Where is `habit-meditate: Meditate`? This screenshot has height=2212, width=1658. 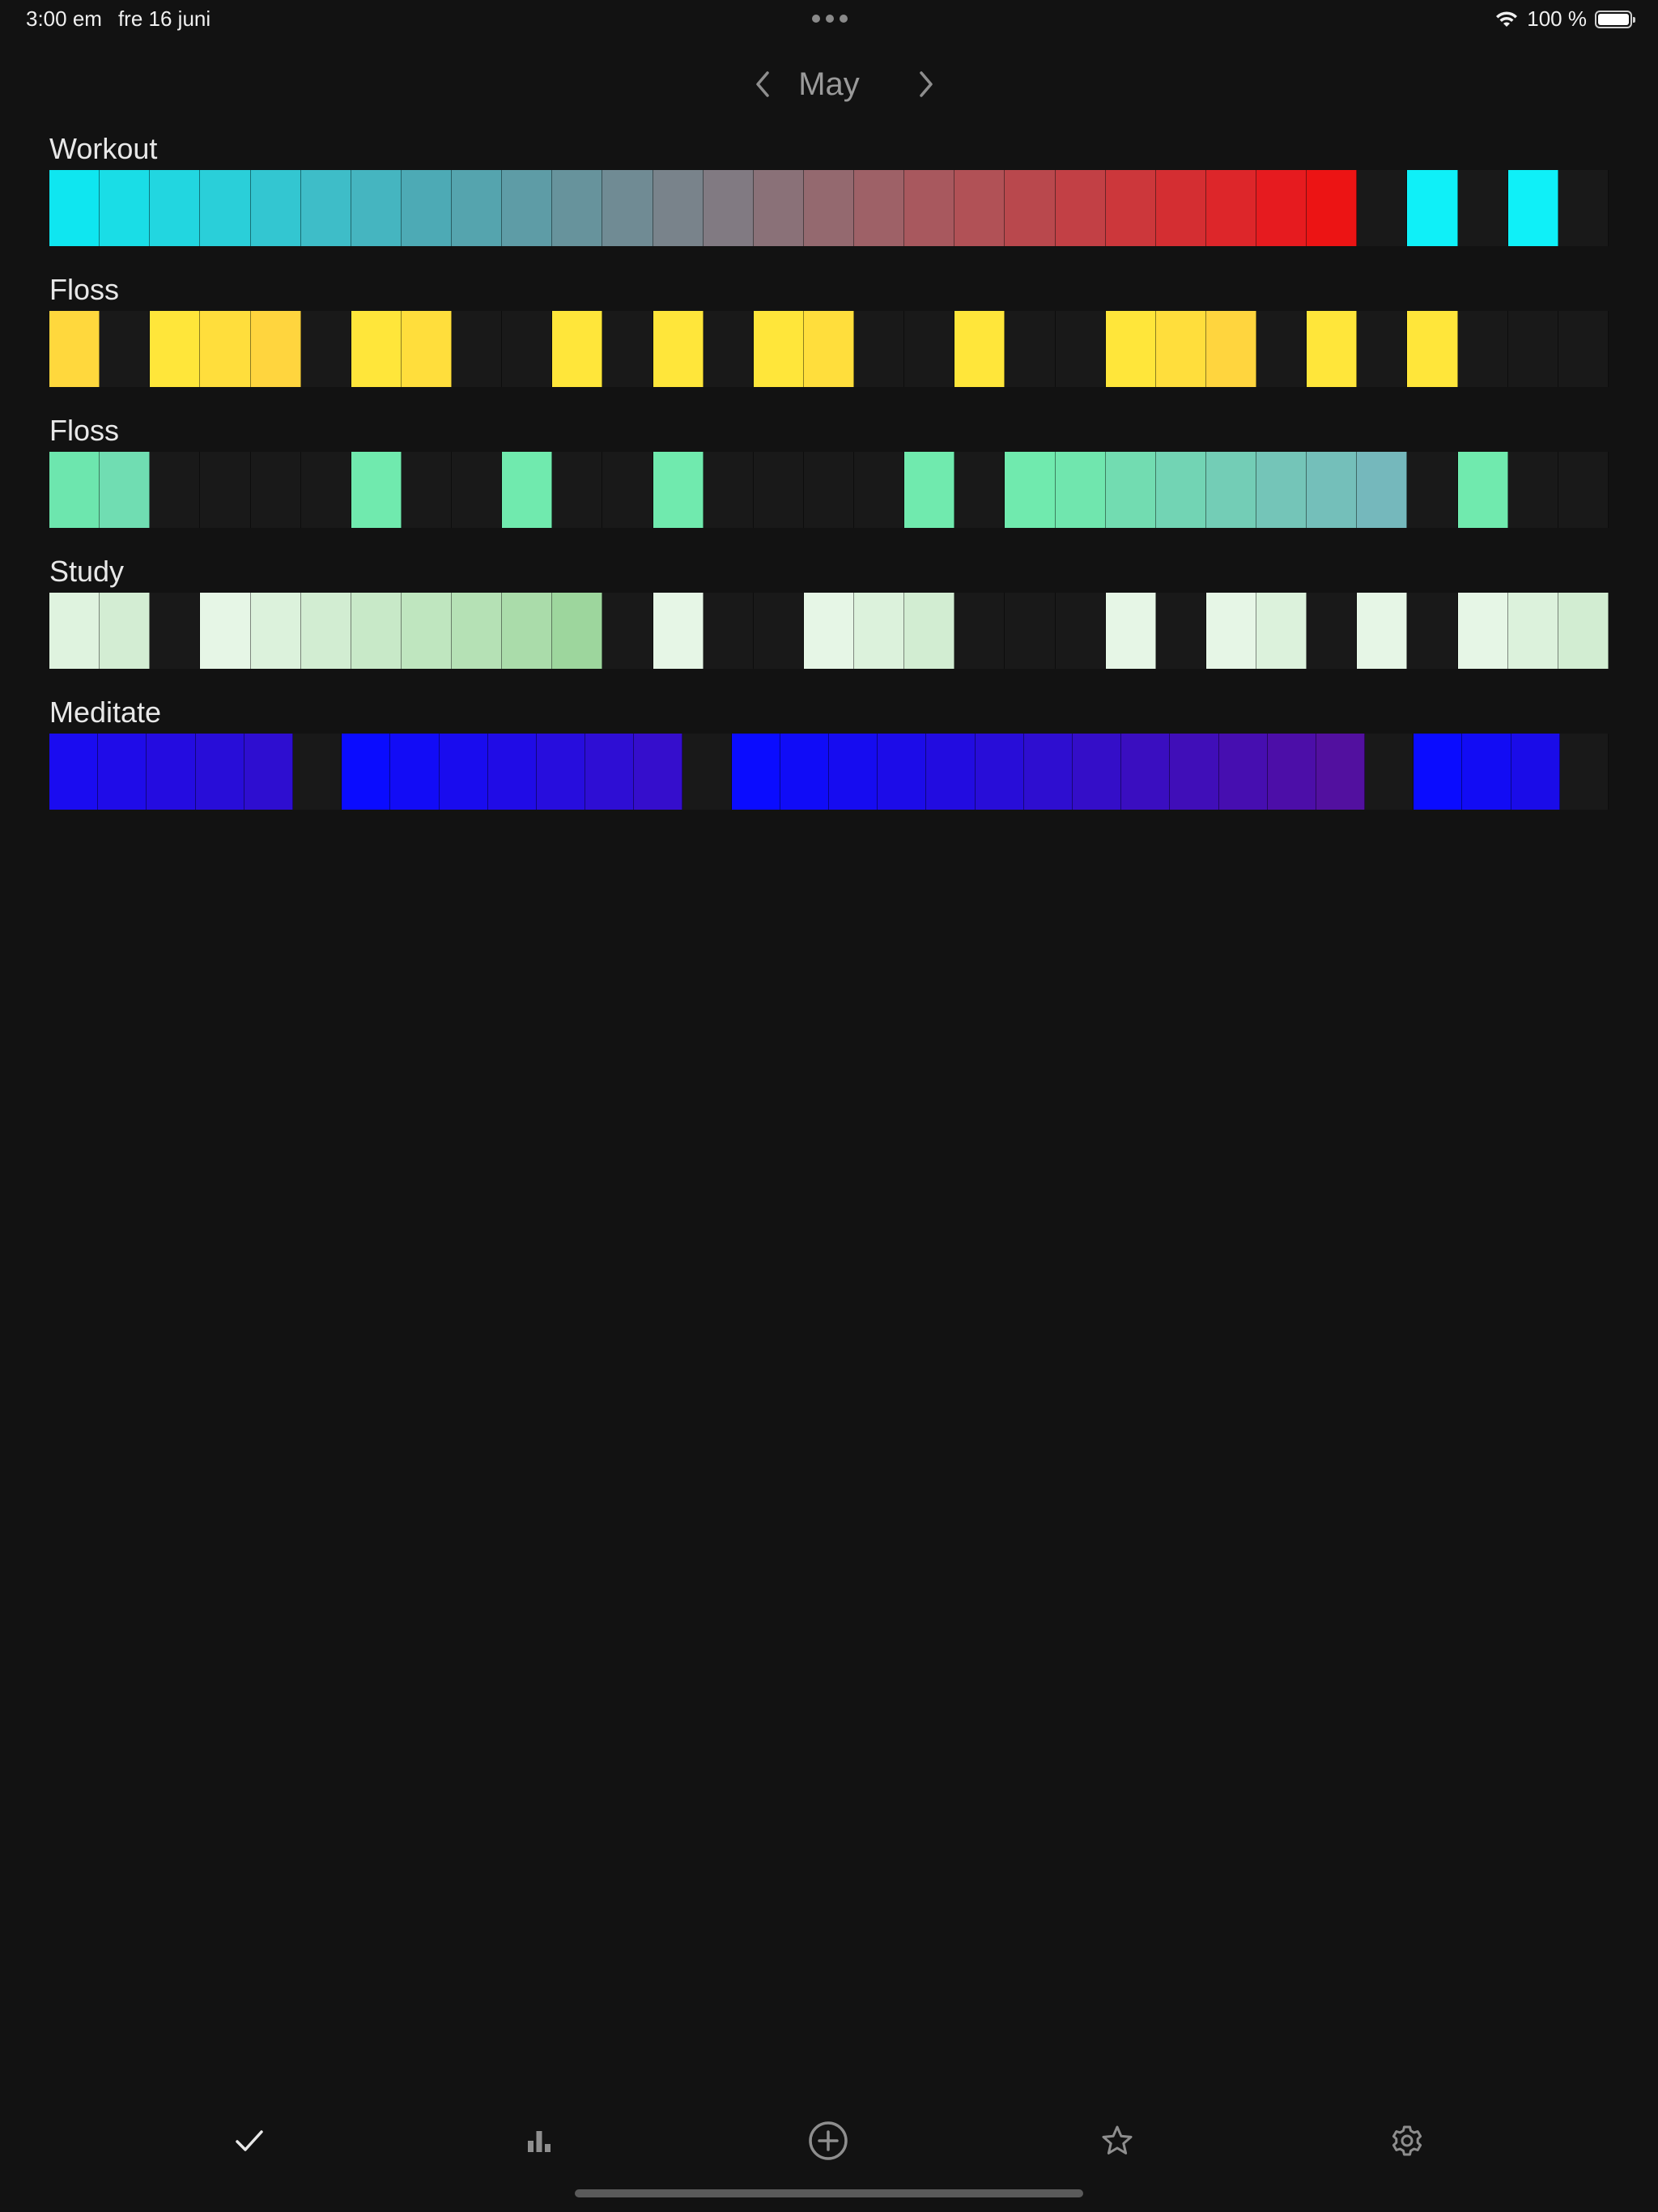 habit-meditate: Meditate is located at coordinates (829, 764).